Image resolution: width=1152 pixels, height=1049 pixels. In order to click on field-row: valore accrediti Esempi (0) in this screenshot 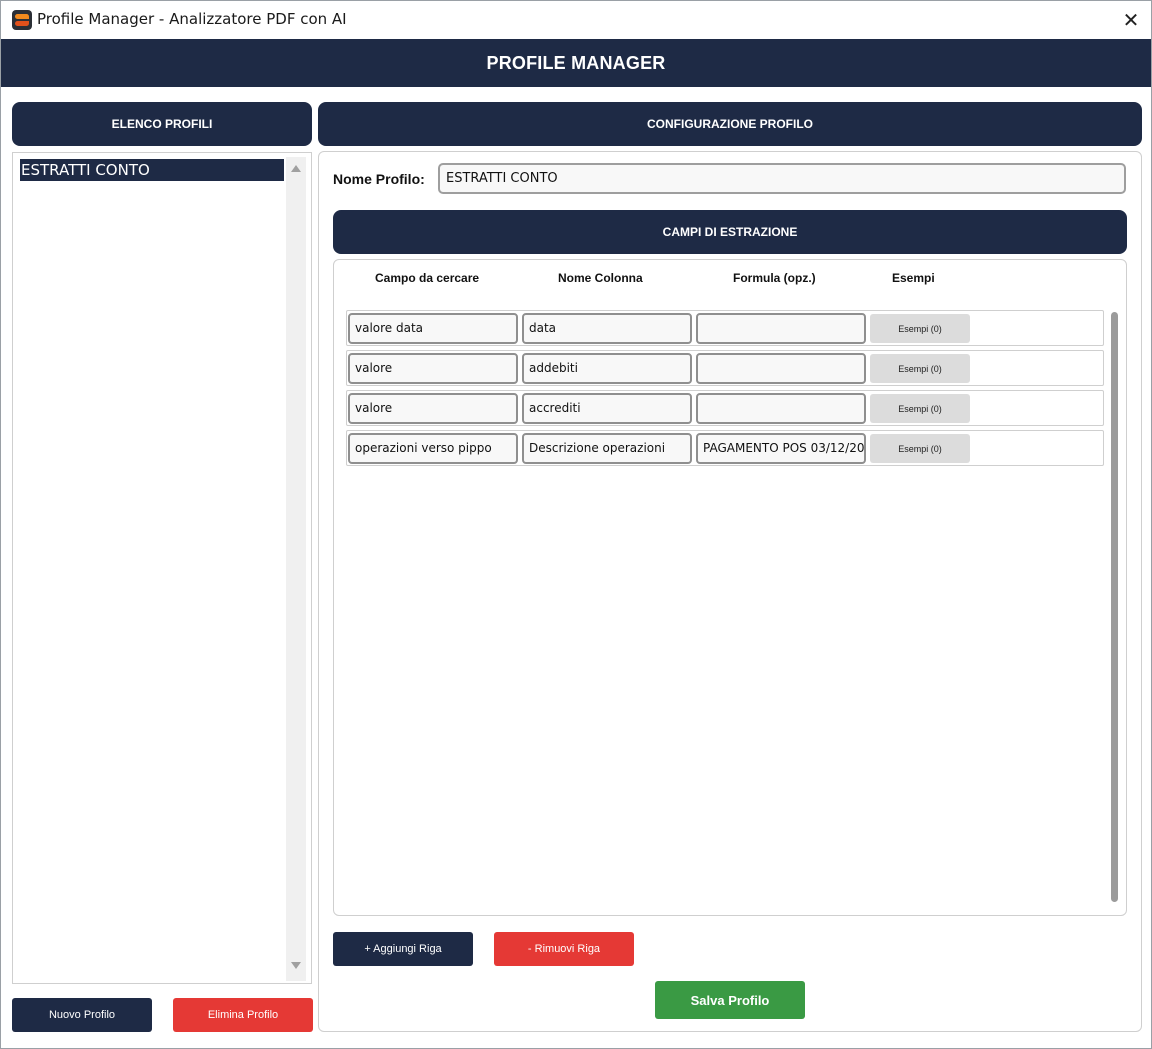, I will do `click(725, 408)`.